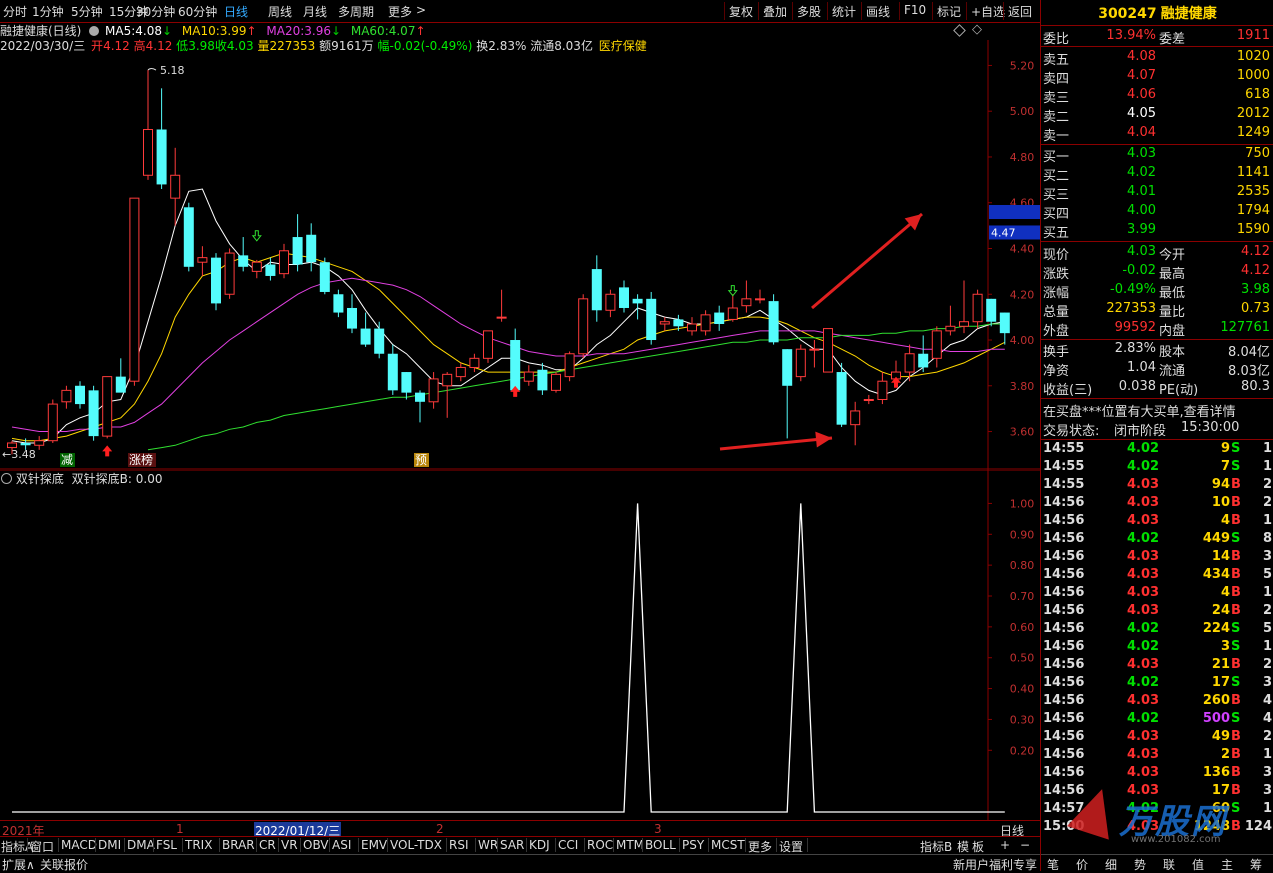 The width and height of the screenshot is (1273, 873). Describe the element at coordinates (760, 846) in the screenshot. I see `indicator-tab-24: 更多` at that location.